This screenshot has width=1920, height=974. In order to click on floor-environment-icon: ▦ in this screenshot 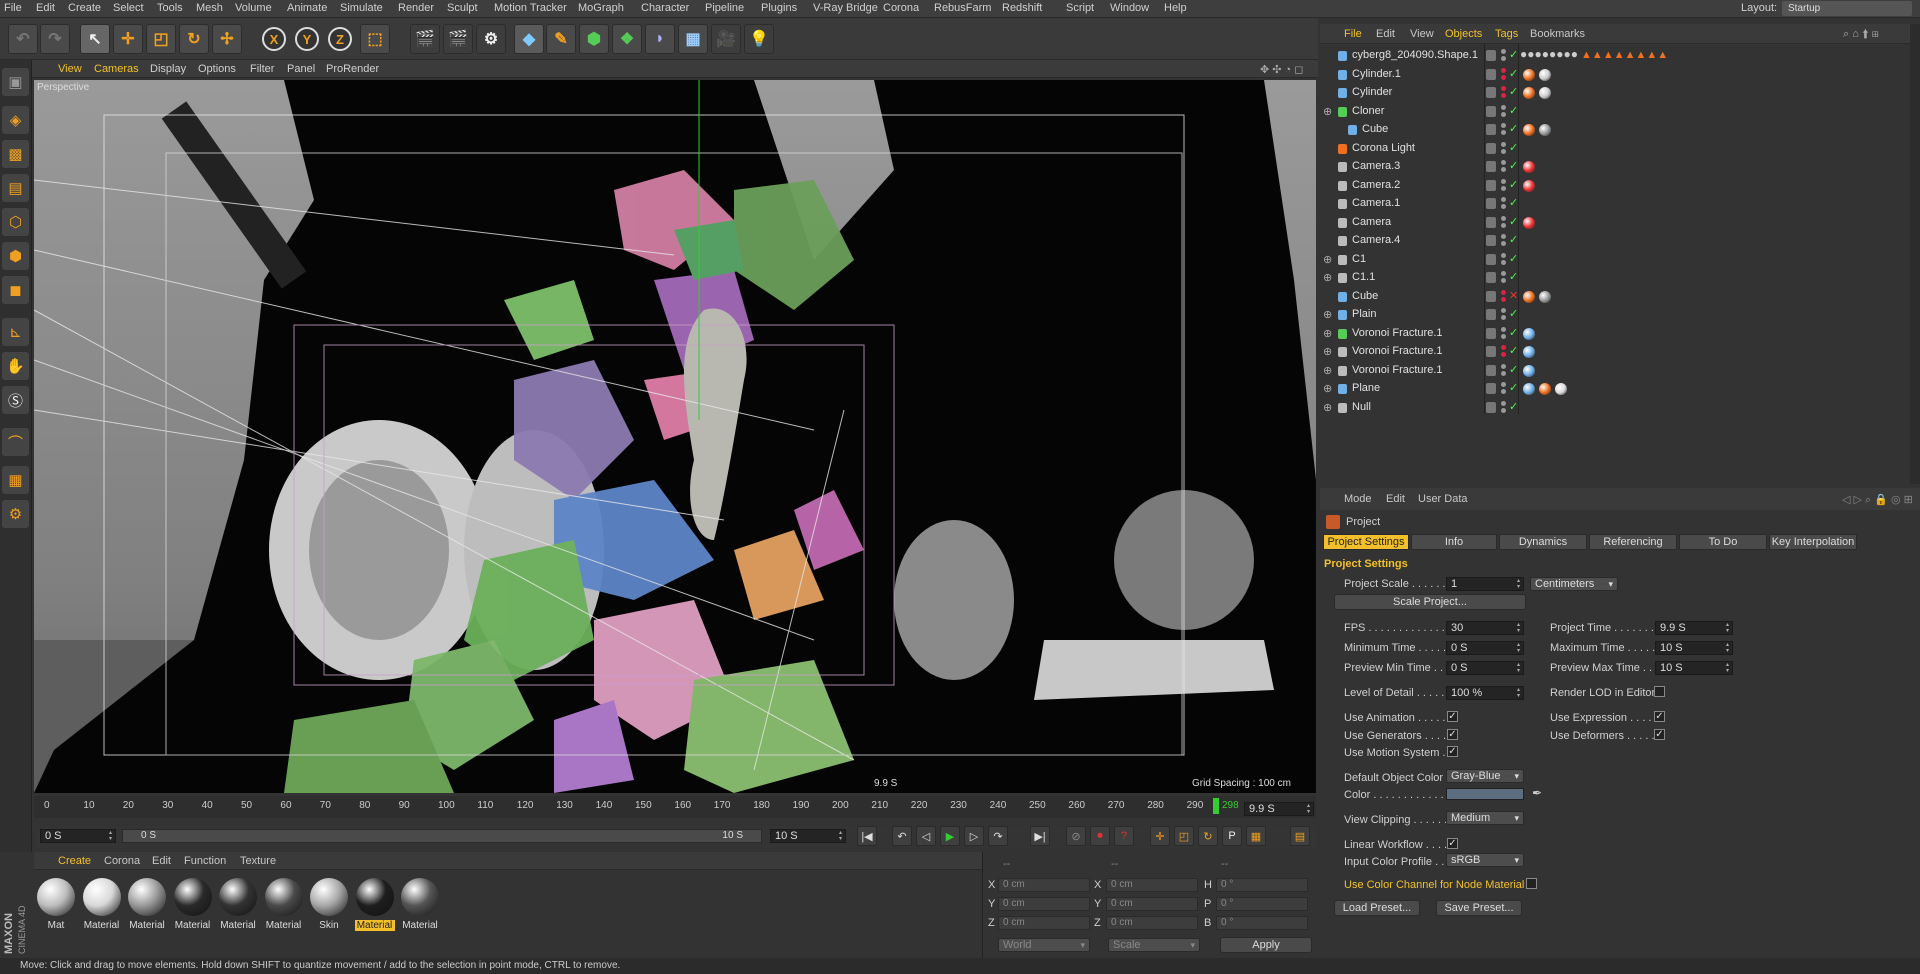, I will do `click(693, 39)`.